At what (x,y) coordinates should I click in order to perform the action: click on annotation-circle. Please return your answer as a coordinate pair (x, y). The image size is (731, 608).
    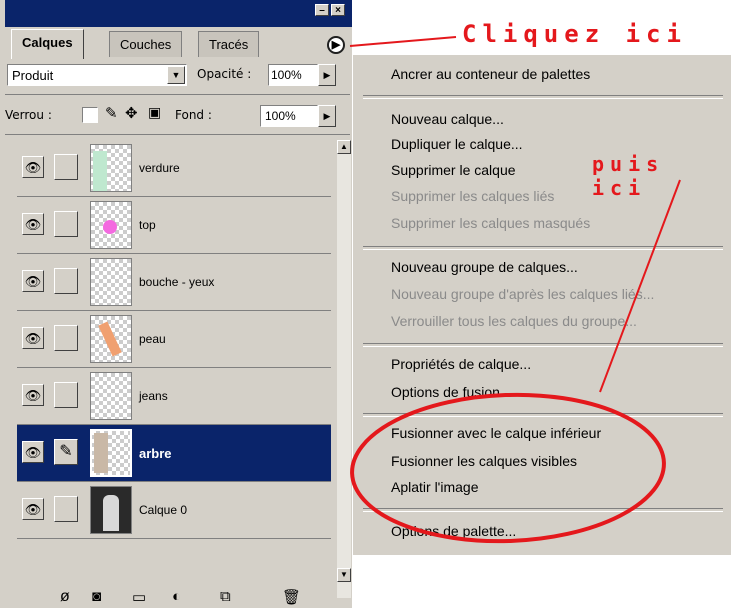
    Looking at the image, I should click on (508, 468).